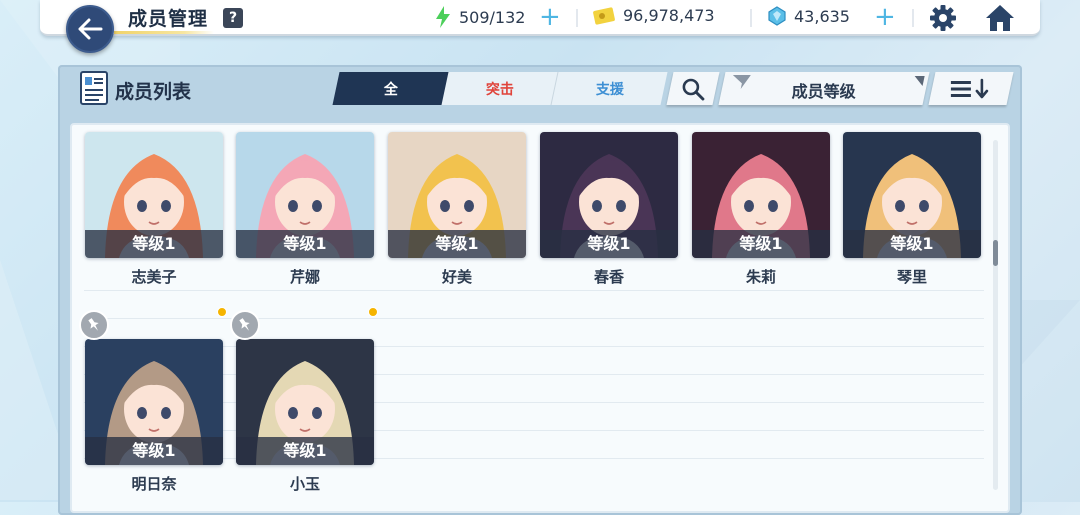 This screenshot has width=1080, height=515. Describe the element at coordinates (233, 18) in the screenshot. I see `help-button: ?` at that location.